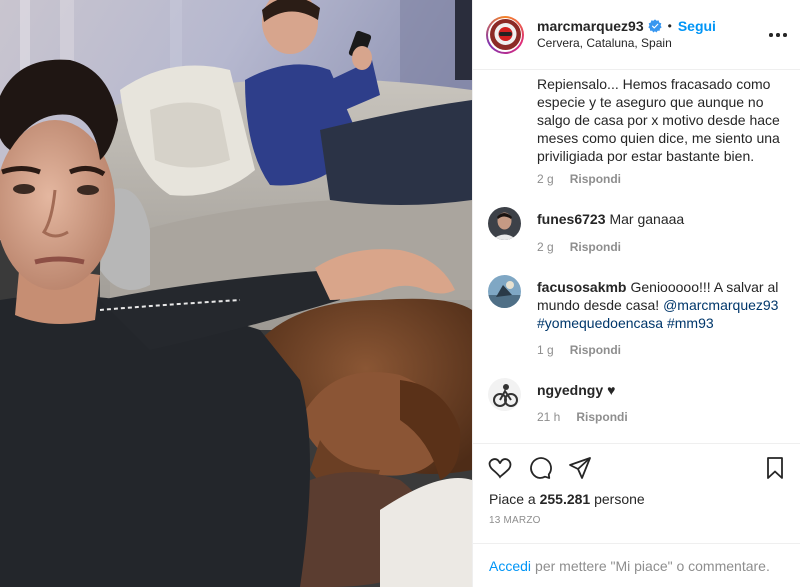 The width and height of the screenshot is (800, 587). What do you see at coordinates (626, 43) in the screenshot?
I see `location-link: Cervera, Cataluna, Spain` at bounding box center [626, 43].